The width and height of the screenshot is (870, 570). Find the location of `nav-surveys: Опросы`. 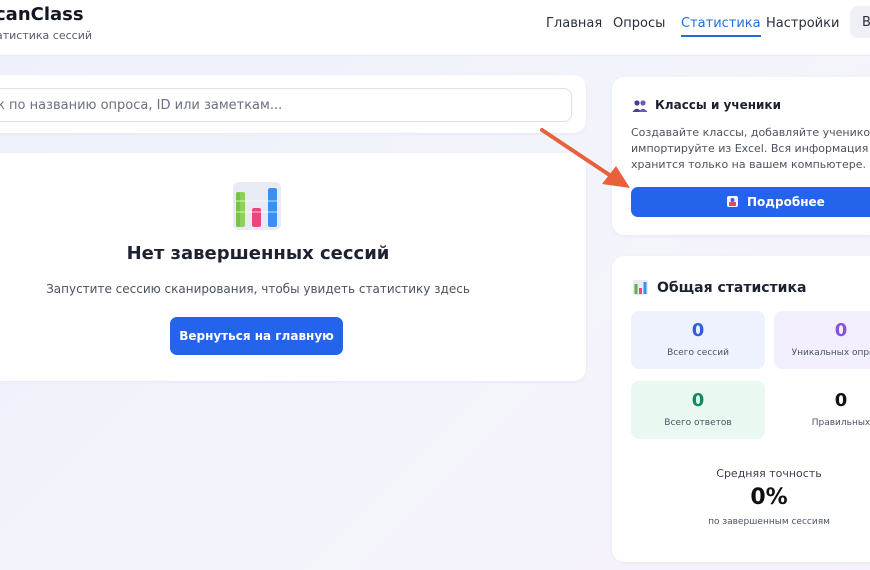

nav-surveys: Опросы is located at coordinates (639, 23).